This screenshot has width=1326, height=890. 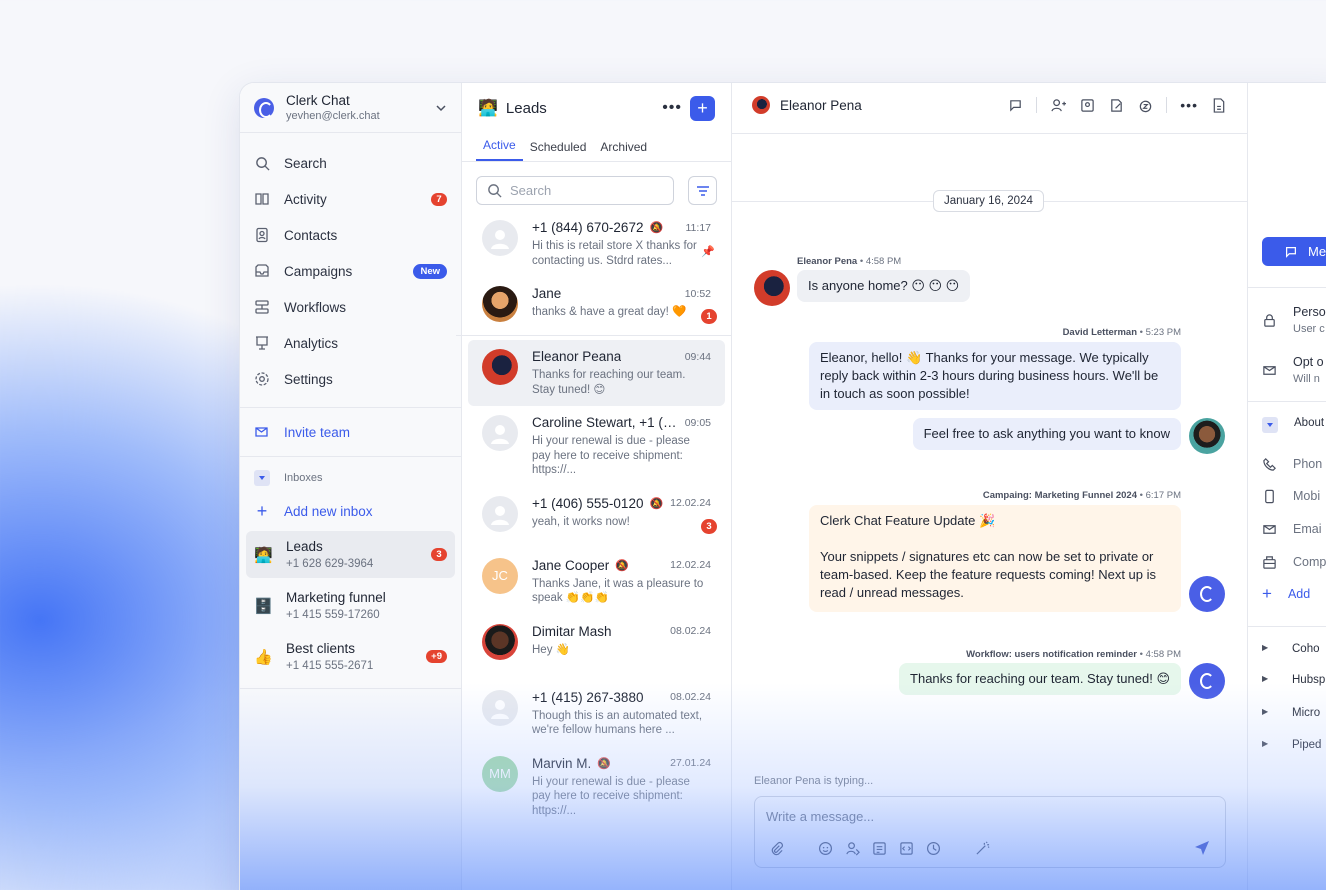 I want to click on clerk-bot-avatar, so click(x=1207, y=681).